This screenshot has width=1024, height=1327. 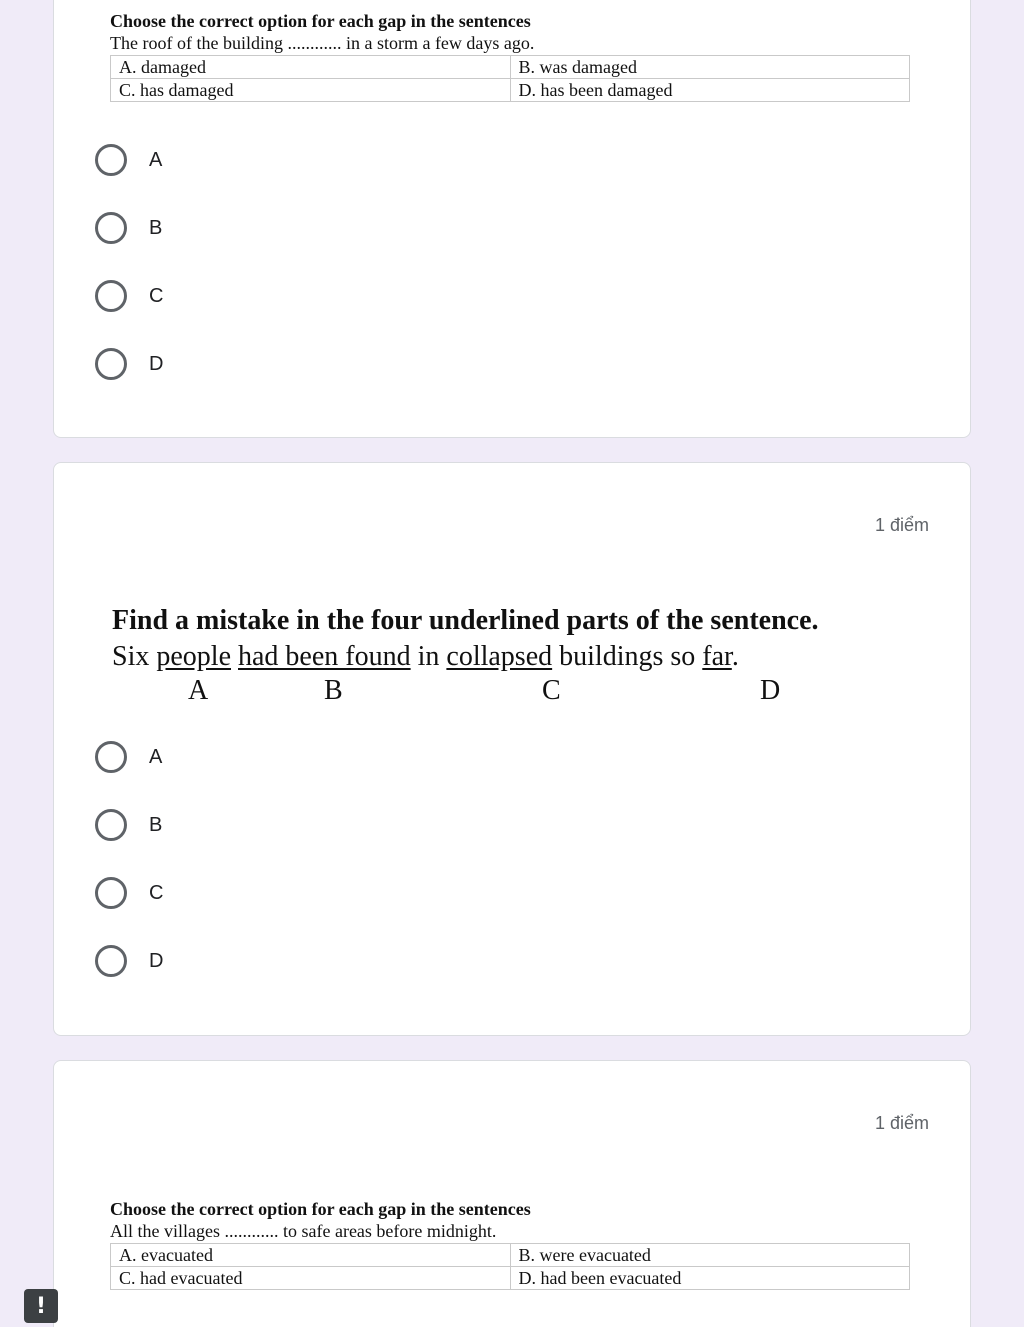 I want to click on underlined-part-a: people, so click(x=193, y=656).